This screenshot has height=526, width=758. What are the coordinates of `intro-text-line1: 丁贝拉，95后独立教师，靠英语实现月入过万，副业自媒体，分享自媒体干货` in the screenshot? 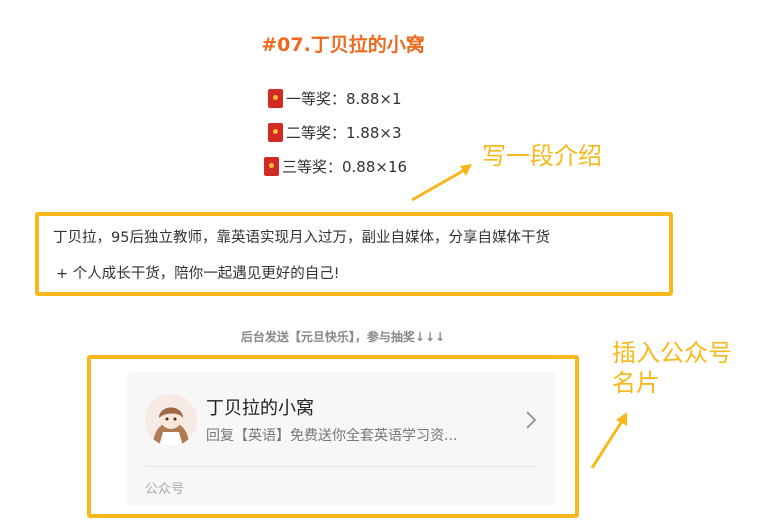 It's located at (301, 238).